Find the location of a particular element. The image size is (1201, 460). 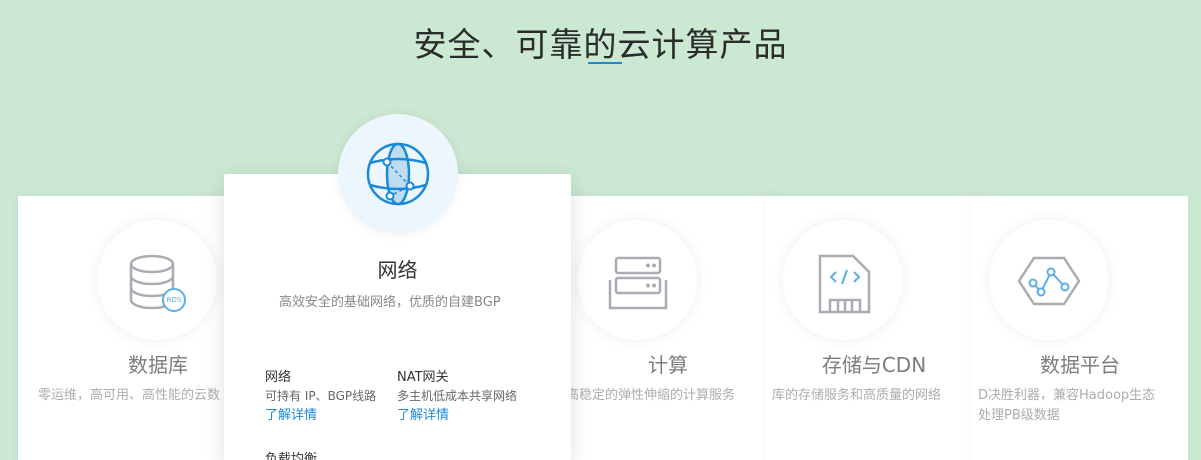

data-graph-icon is located at coordinates (1049, 280).